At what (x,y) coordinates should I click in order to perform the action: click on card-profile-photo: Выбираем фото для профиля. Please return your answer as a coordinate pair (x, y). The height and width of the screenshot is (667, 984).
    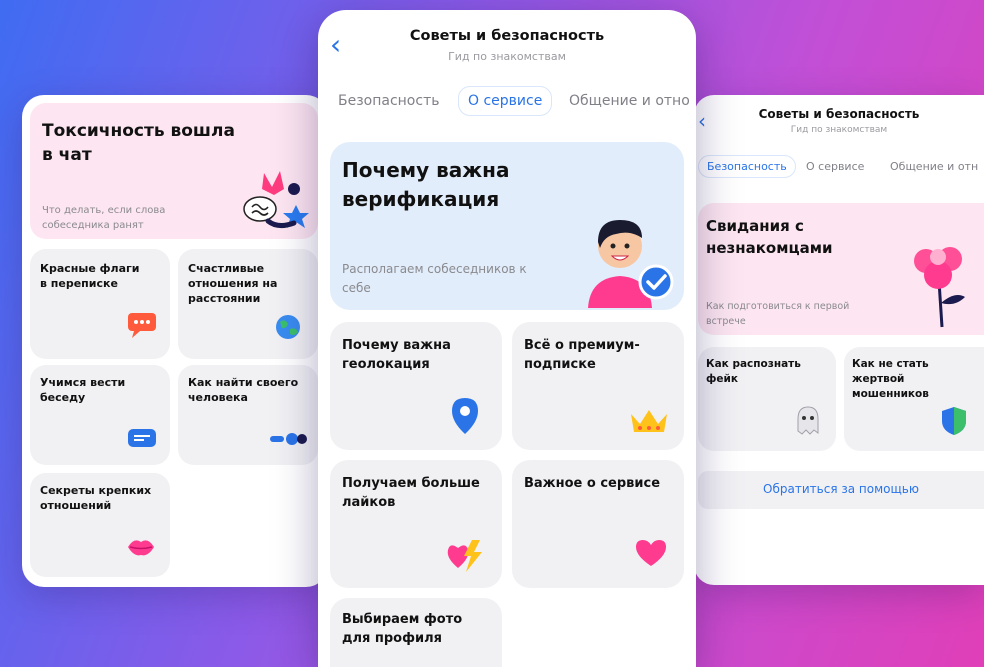
    Looking at the image, I should click on (416, 632).